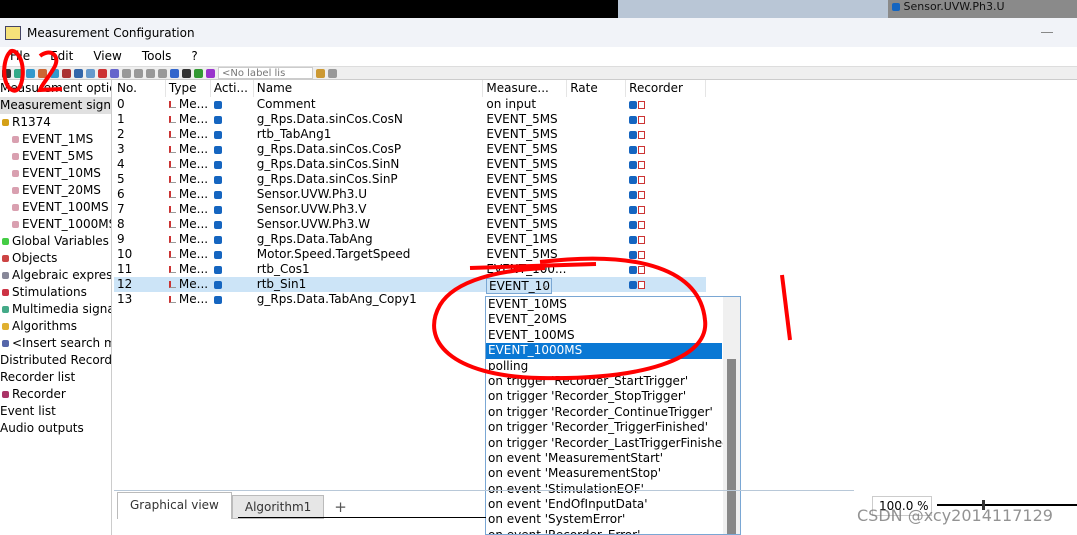 This screenshot has height=535, width=1077. Describe the element at coordinates (61, 56) in the screenshot. I see `menu-Edit: Edit` at that location.